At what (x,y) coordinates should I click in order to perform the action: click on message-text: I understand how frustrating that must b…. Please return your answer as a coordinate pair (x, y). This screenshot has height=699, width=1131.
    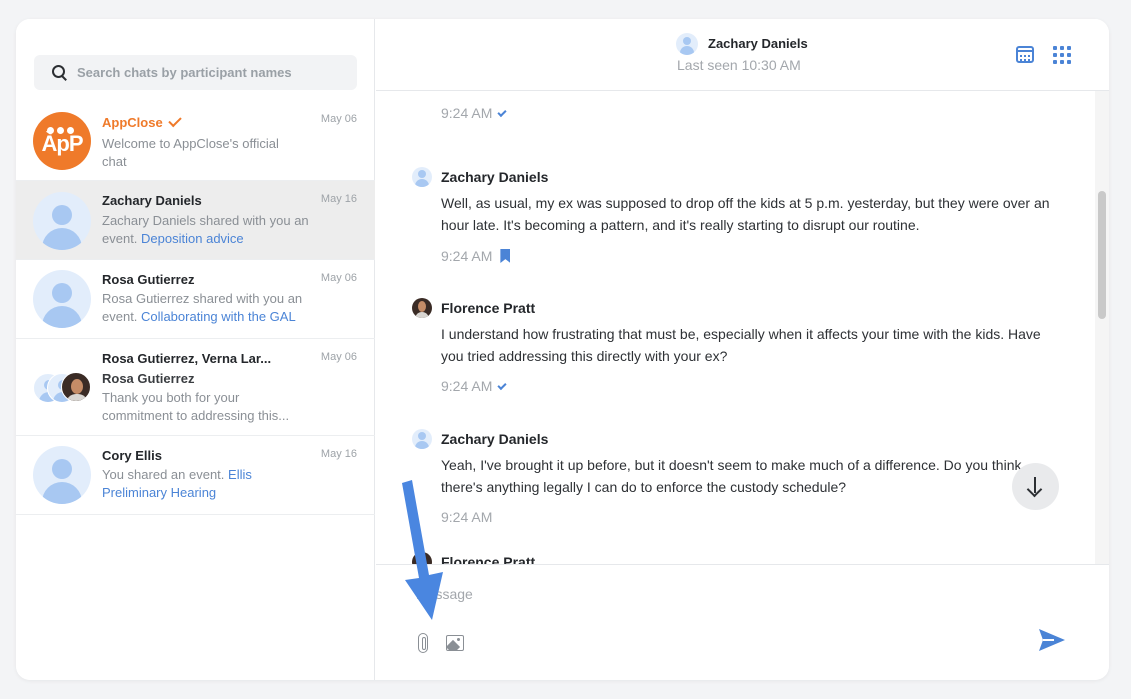
    Looking at the image, I should click on (741, 345).